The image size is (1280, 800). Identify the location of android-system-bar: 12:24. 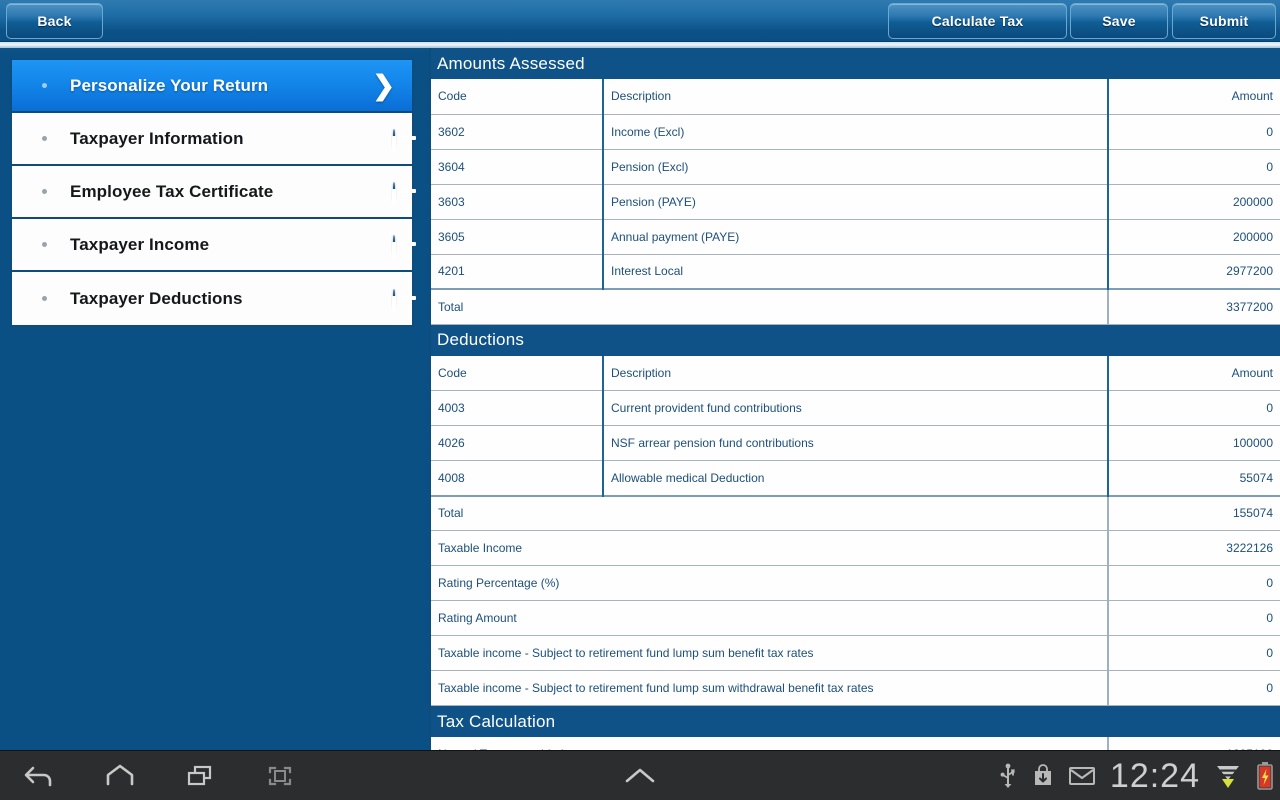
(640, 775).